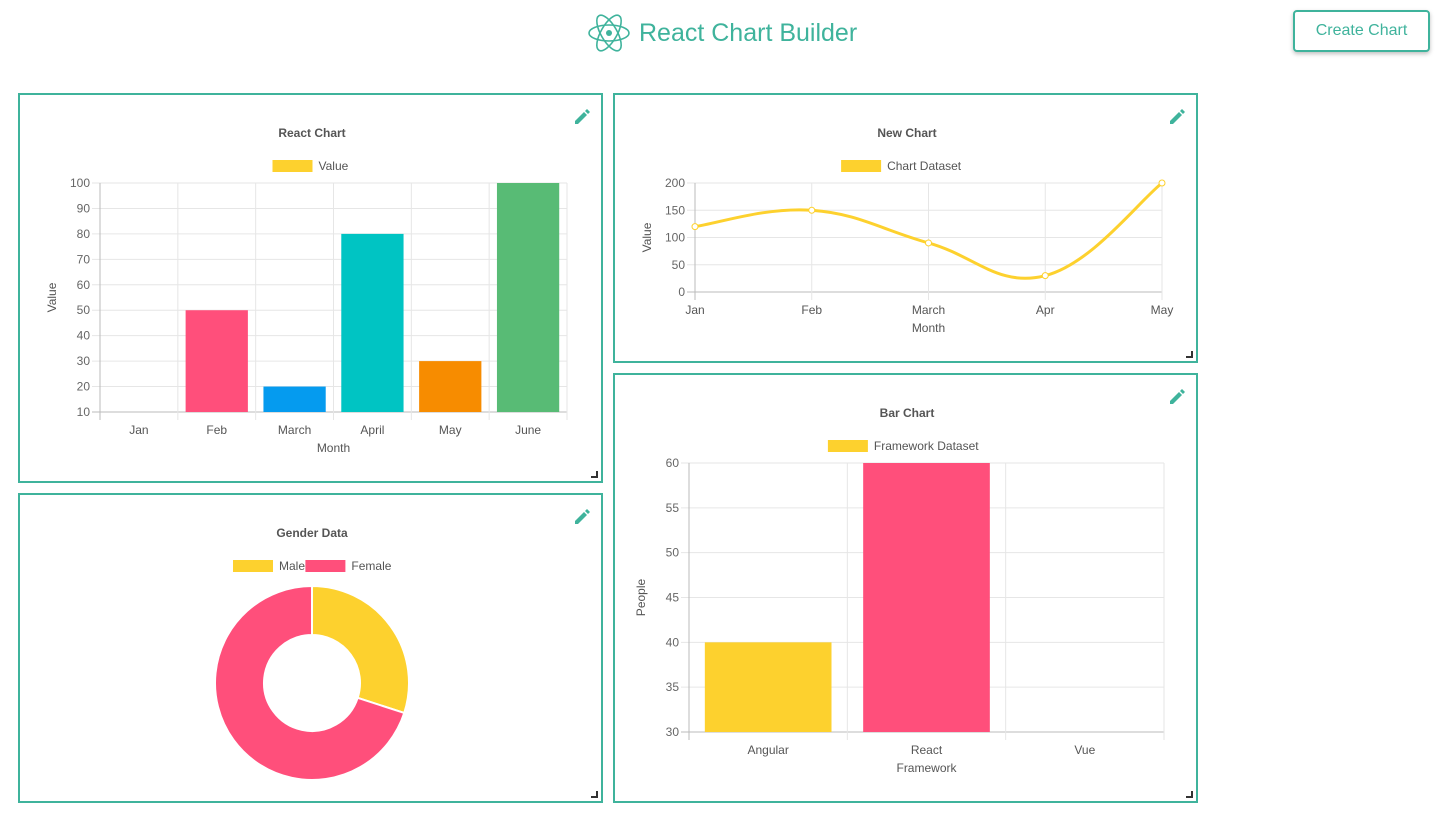 Image resolution: width=1440 pixels, height=821 pixels. I want to click on y-tick-label: 80, so click(84, 234).